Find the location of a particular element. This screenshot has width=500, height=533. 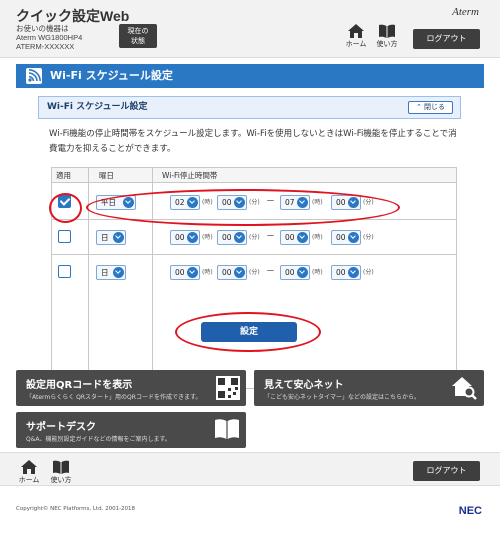

collapse-button: ⌃ 閉じる is located at coordinates (430, 107).